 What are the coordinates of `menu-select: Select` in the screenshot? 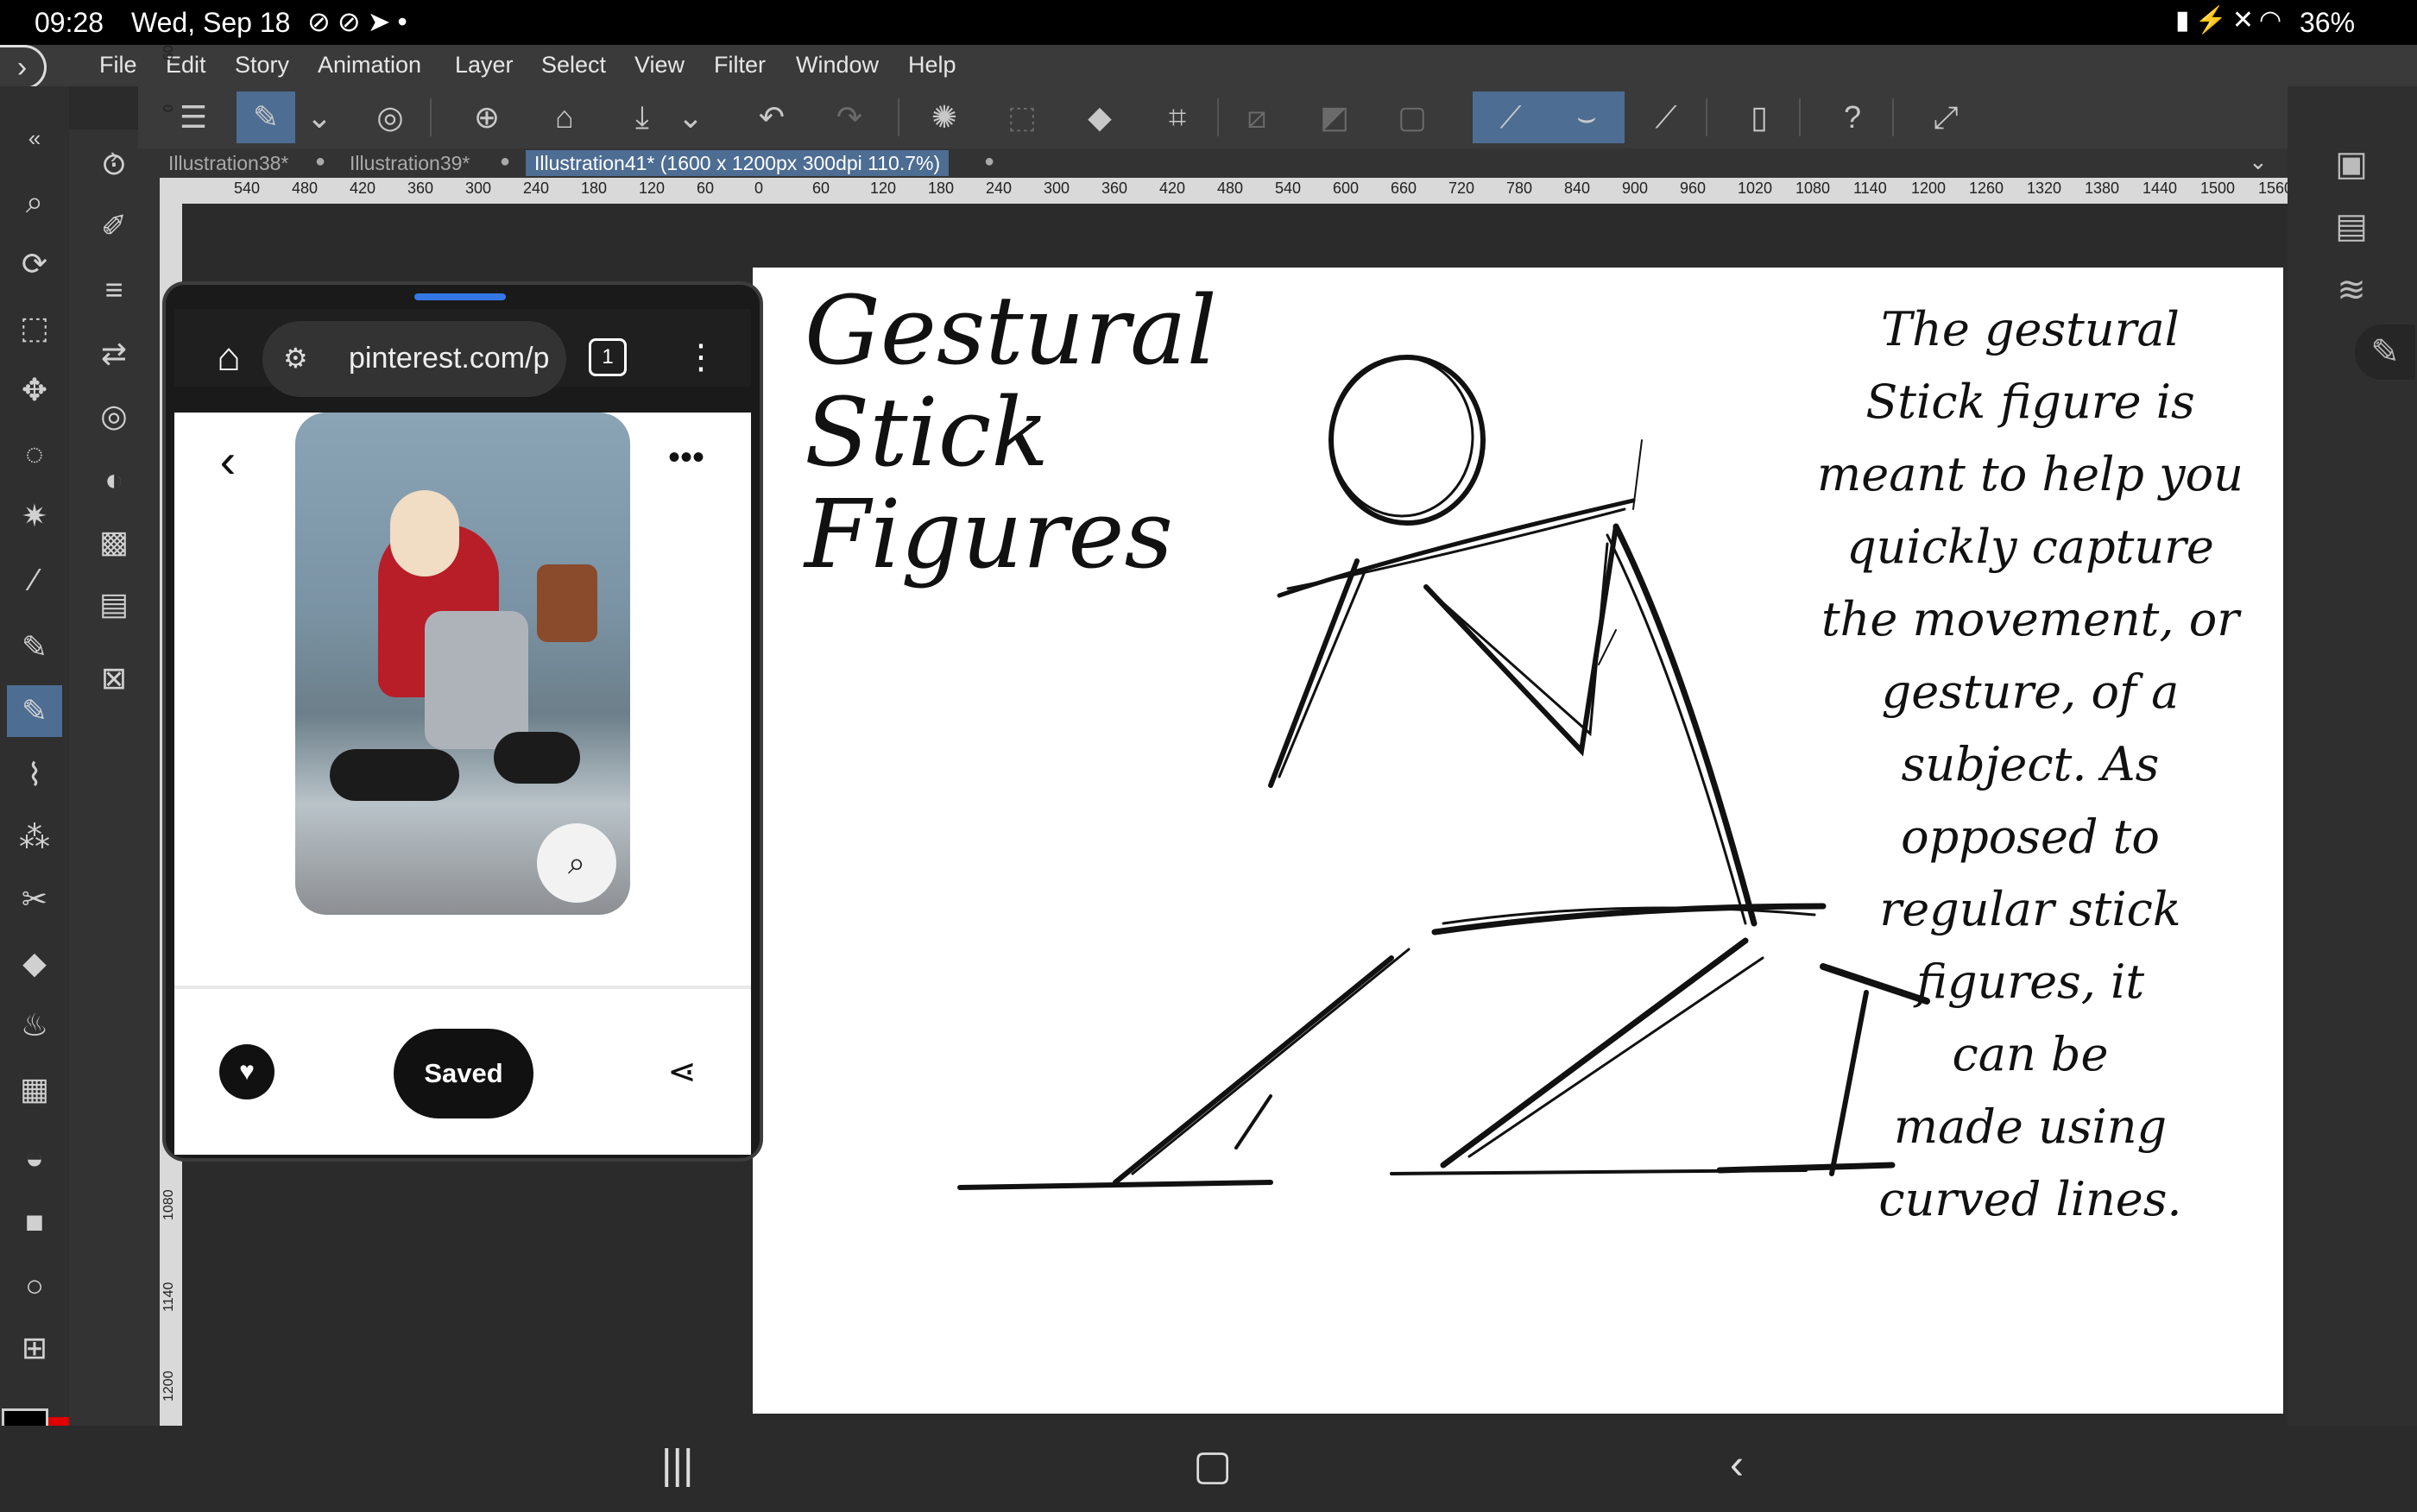 It's located at (573, 66).